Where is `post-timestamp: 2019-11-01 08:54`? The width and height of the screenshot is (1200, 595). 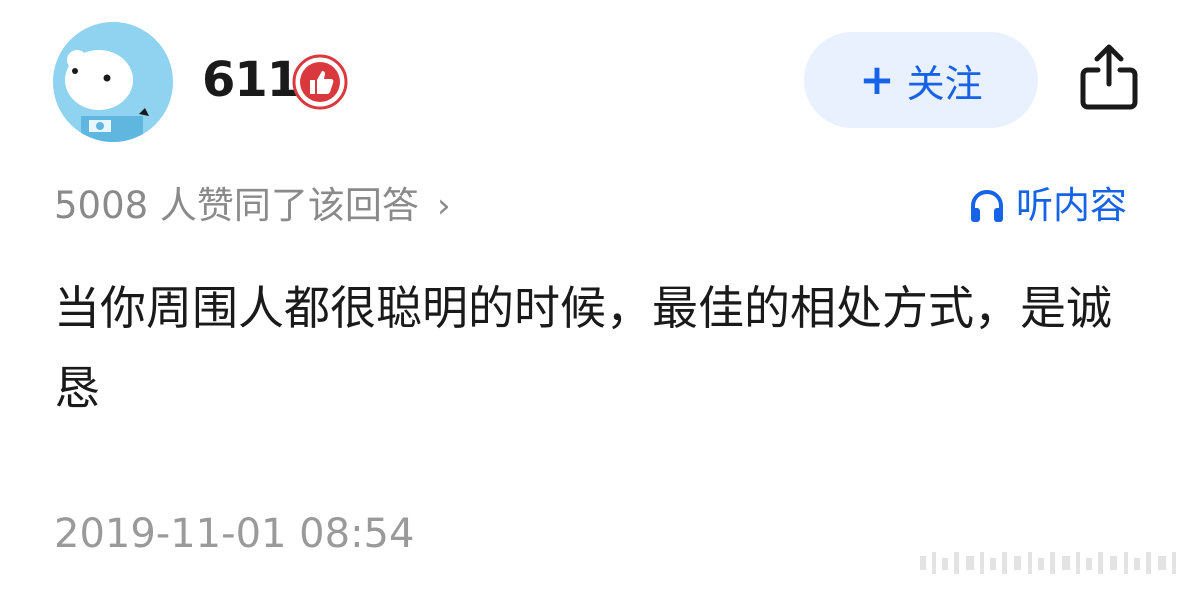 post-timestamp: 2019-11-01 08:54 is located at coordinates (234, 534).